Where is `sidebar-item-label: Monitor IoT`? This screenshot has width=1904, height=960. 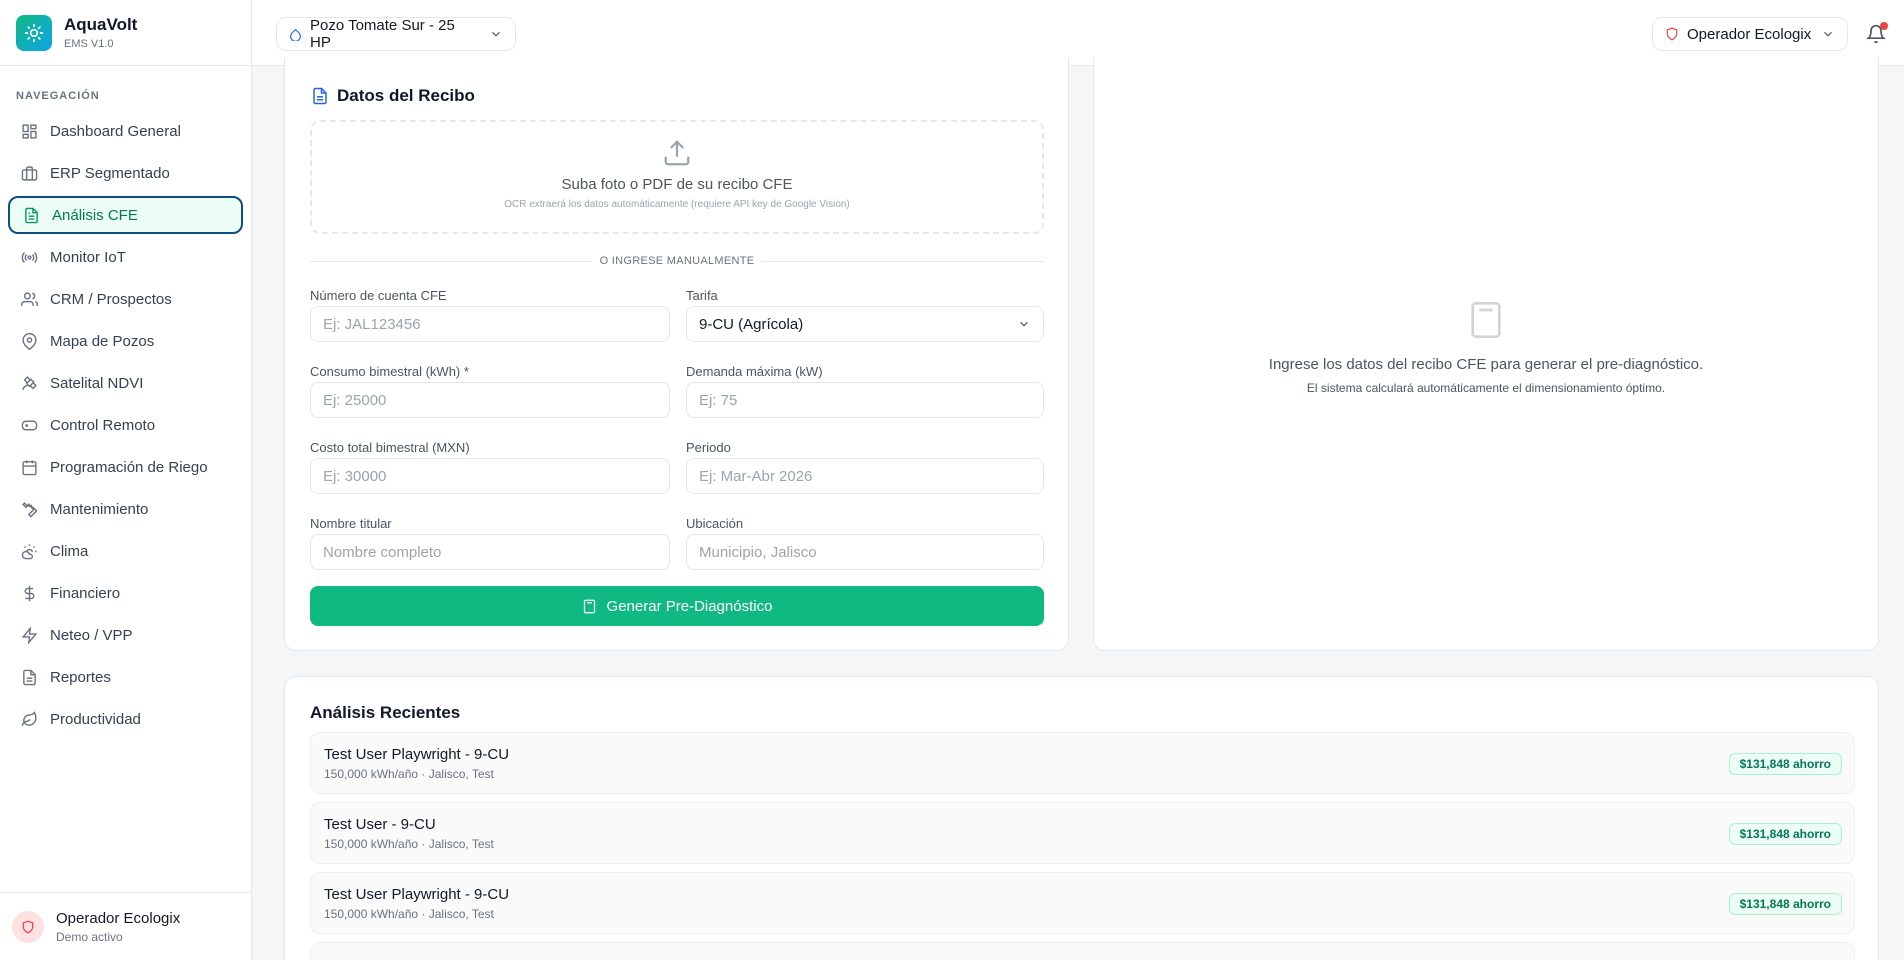
sidebar-item-label: Monitor IoT is located at coordinates (88, 257).